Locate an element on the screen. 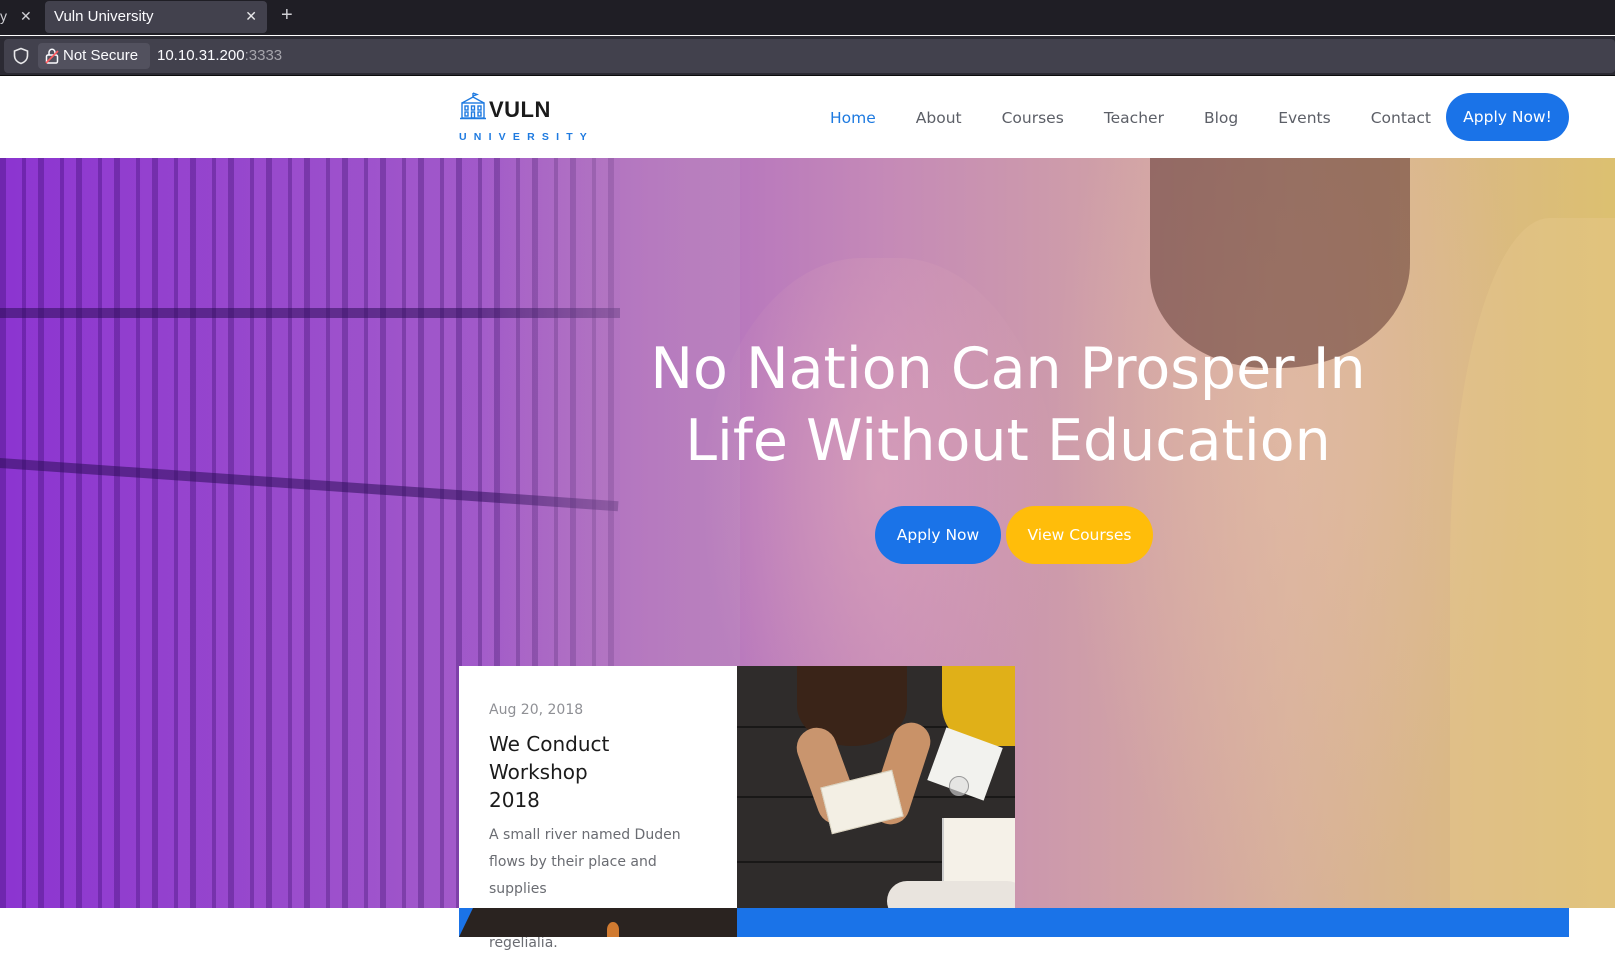  hero-headline-line: Life Without Education is located at coordinates (1008, 441).